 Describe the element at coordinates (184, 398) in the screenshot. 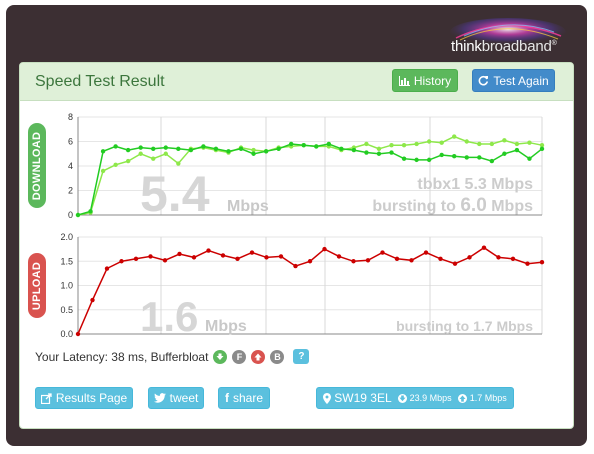

I see `tweet-label: tweet` at that location.